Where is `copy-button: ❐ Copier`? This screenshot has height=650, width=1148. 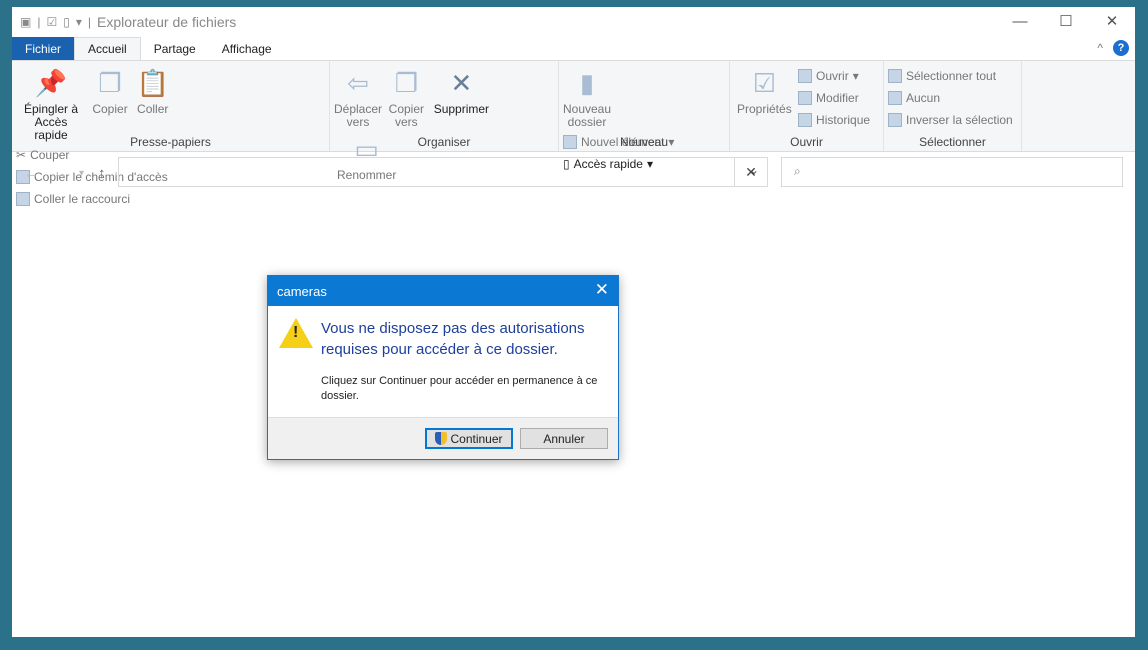 copy-button: ❐ Copier is located at coordinates (109, 91).